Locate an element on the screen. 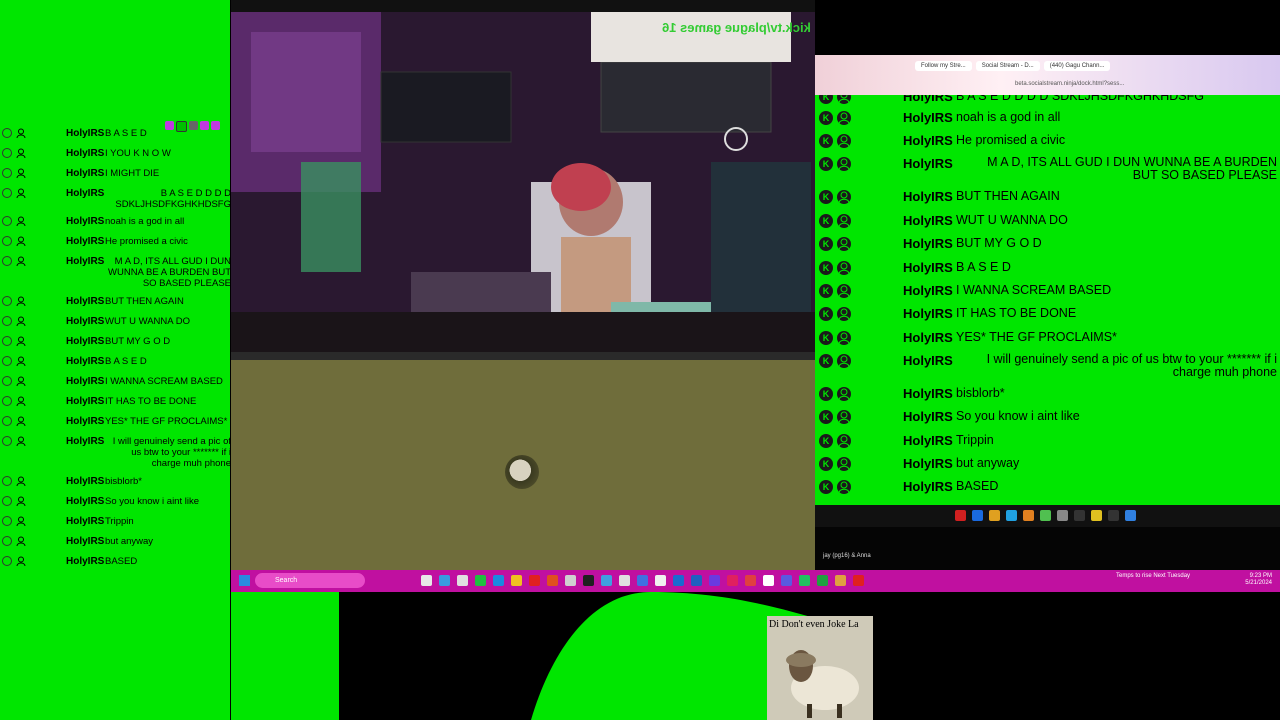 The image size is (1280, 720). chat-text: I YOU K N O W is located at coordinates (138, 153).